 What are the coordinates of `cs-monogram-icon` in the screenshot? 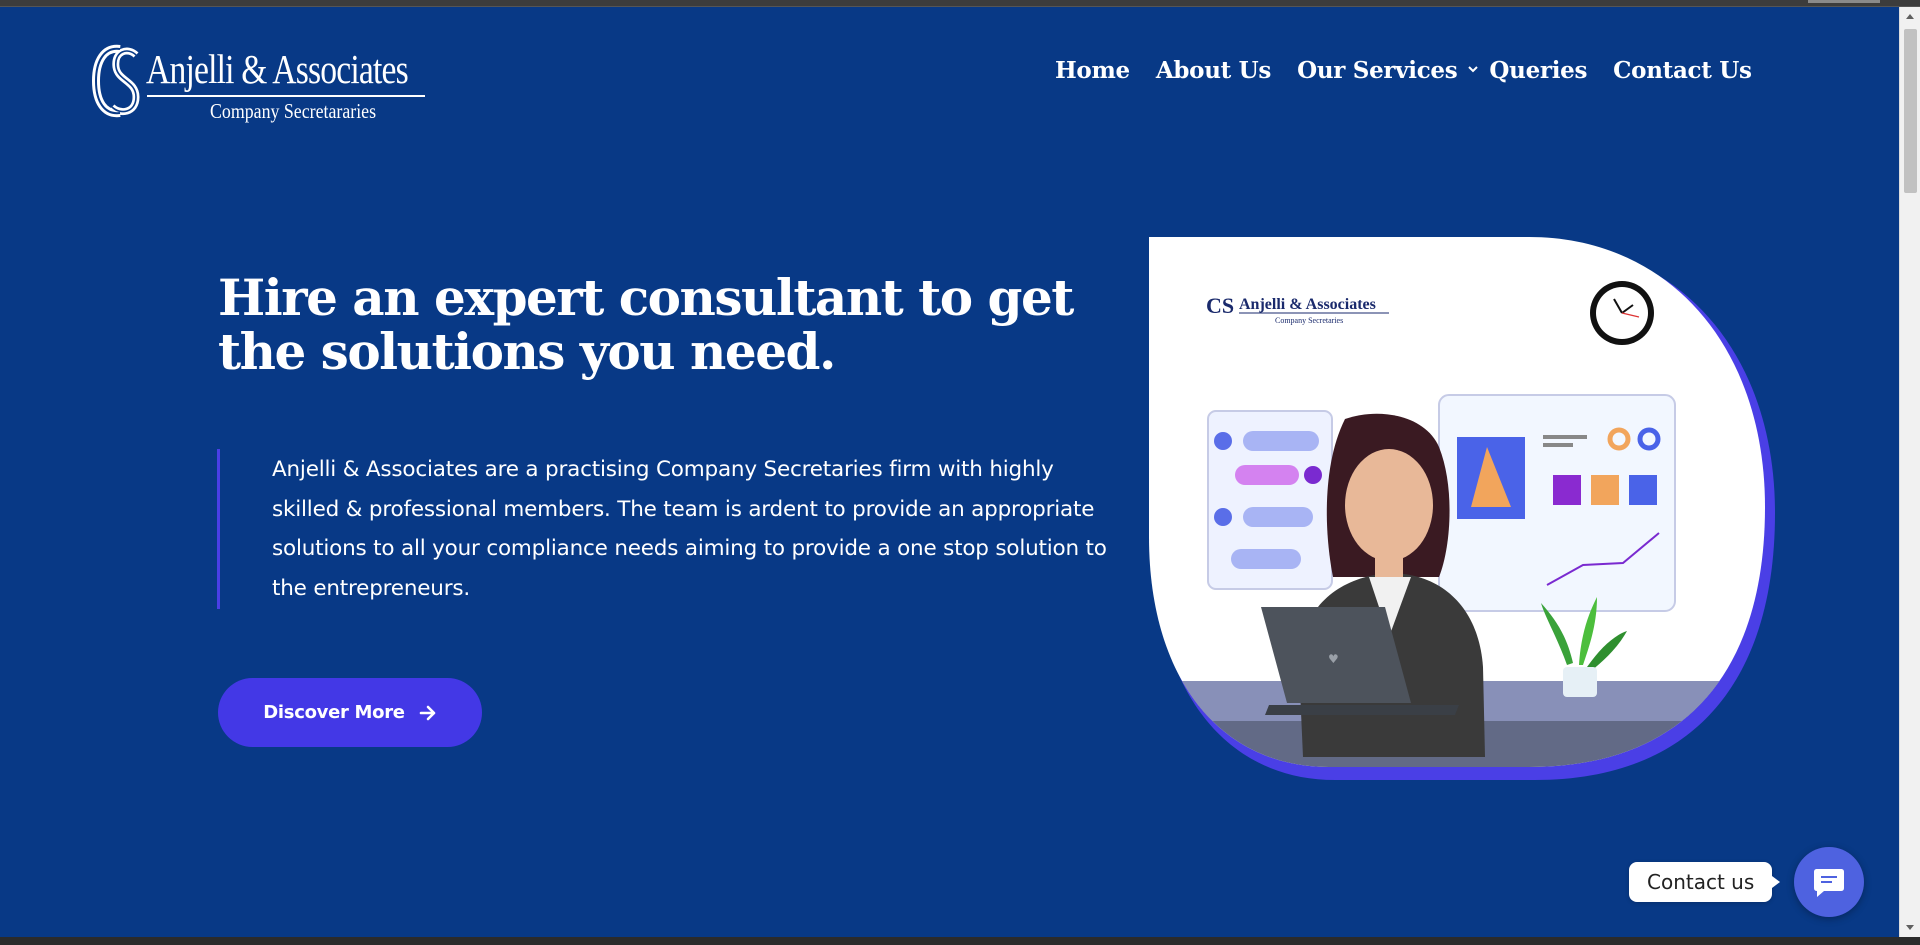 It's located at (115, 81).